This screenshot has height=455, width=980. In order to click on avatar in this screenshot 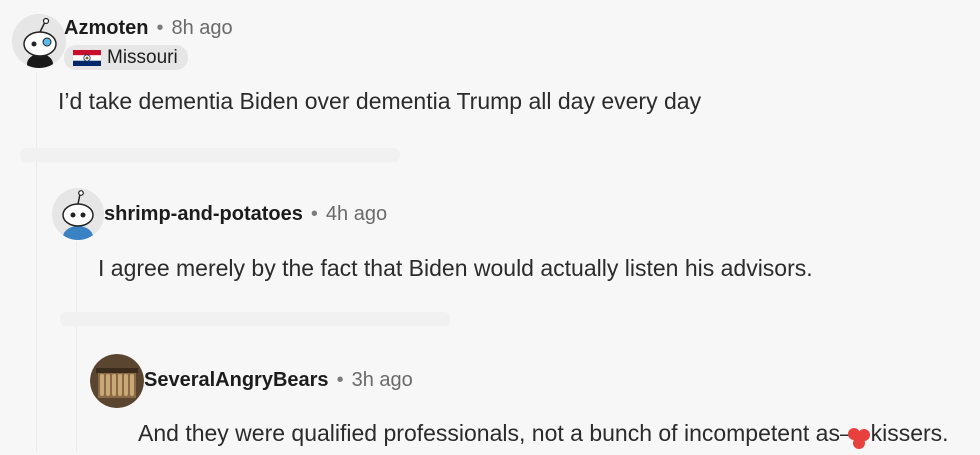, I will do `click(117, 381)`.